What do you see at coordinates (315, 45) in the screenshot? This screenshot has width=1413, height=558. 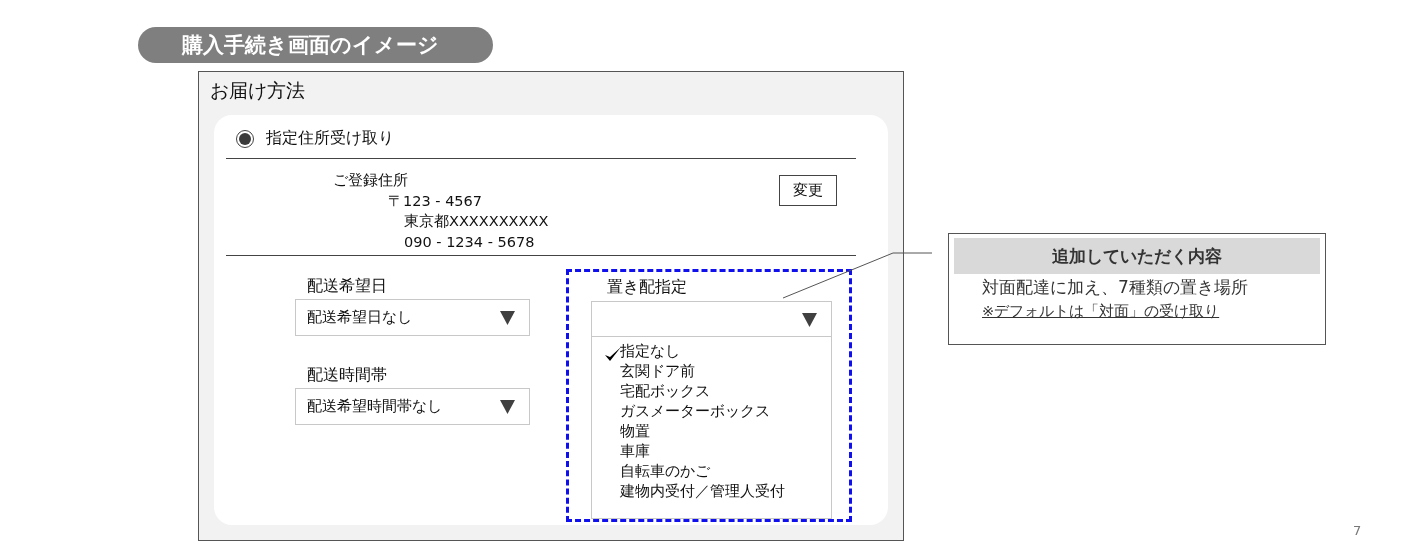 I see `slide-heading: 購入手続き画面のイメージ` at bounding box center [315, 45].